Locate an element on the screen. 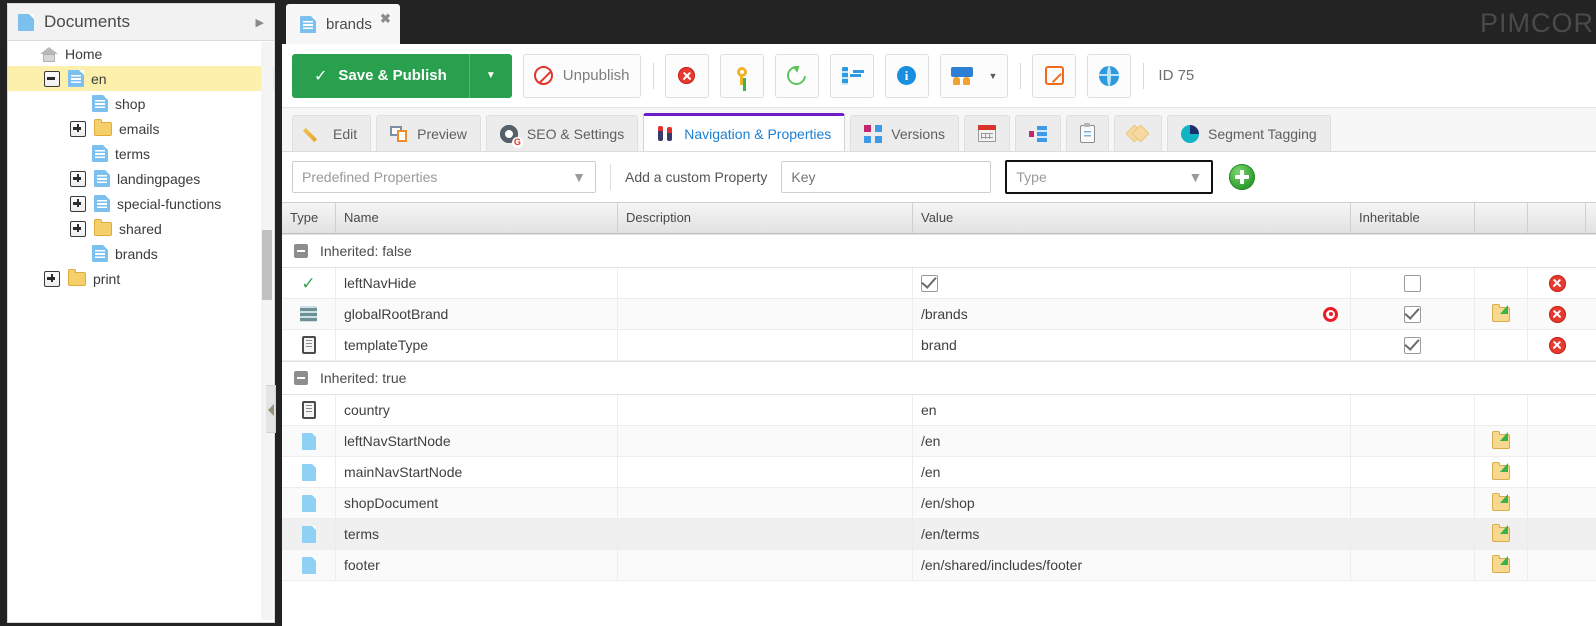  chevron-right-icon: ▶ is located at coordinates (260, 22).